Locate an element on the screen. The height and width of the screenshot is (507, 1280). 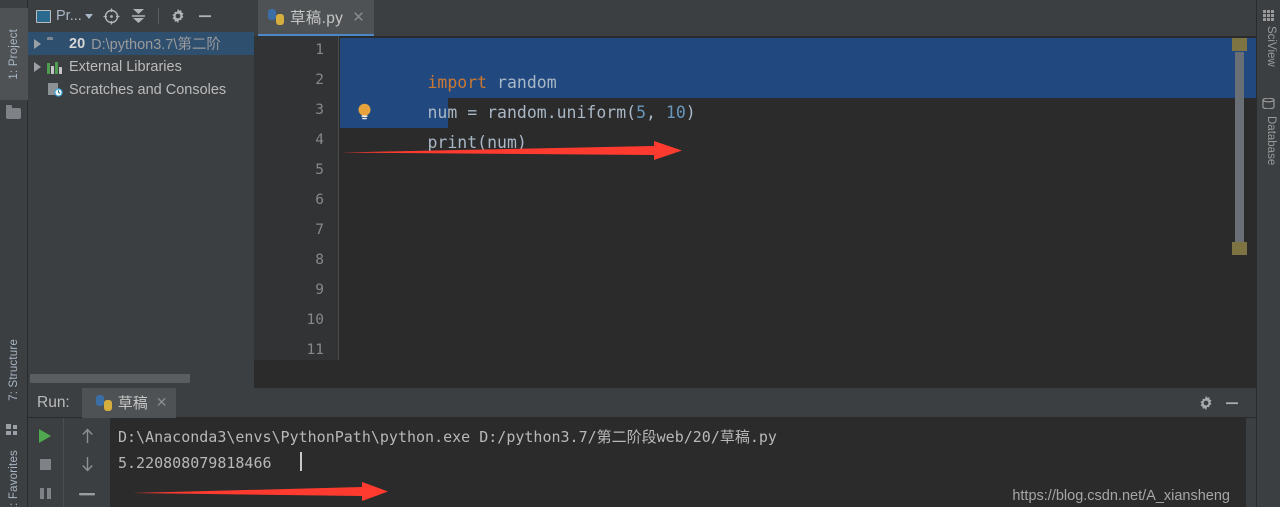
vertical-scrollbar is located at coordinates (1239, 150).